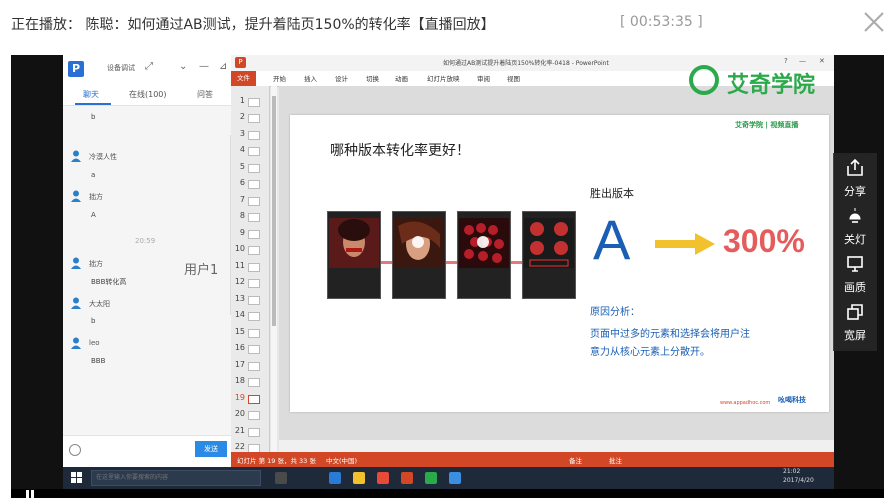 This screenshot has width=895, height=498. I want to click on ribbon-tab-design: 设计, so click(341, 78).